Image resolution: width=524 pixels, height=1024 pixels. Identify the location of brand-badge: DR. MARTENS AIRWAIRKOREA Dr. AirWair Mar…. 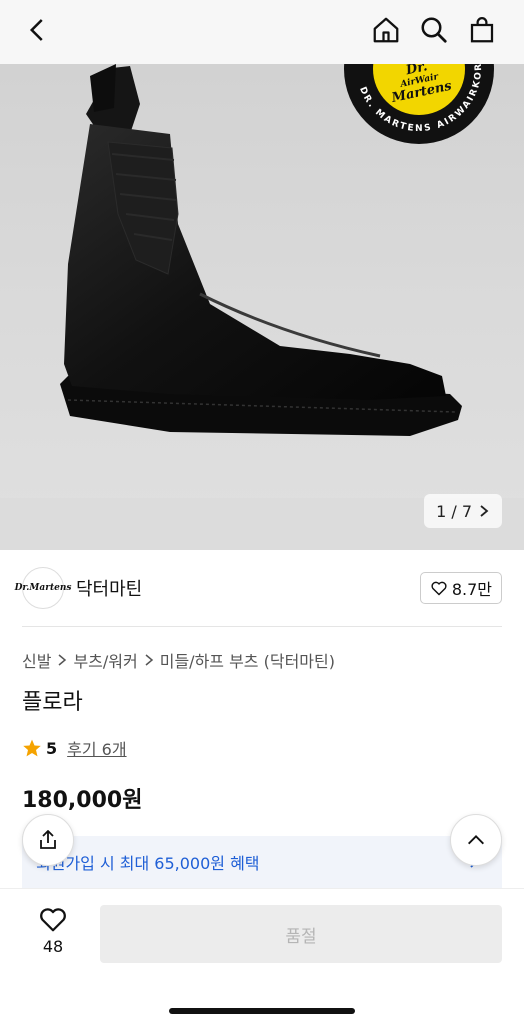
(419, 104).